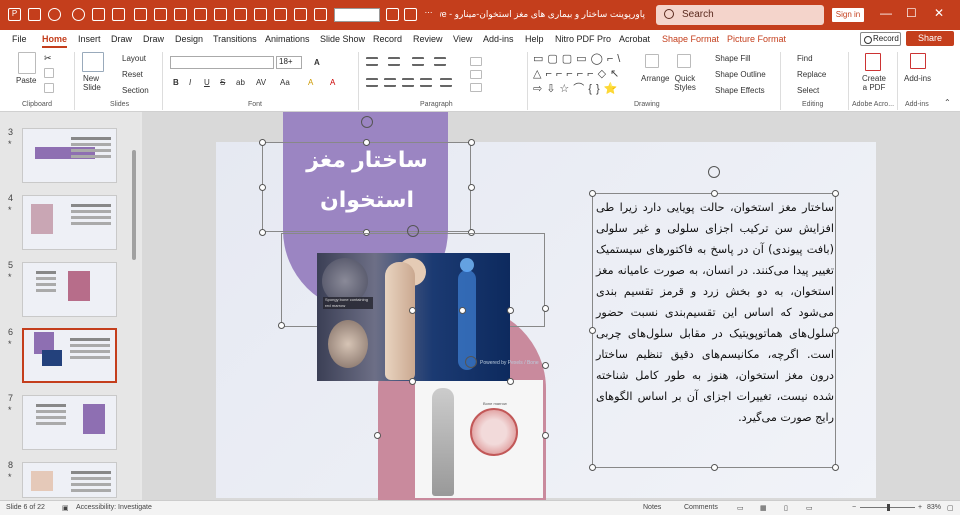 This screenshot has width=960, height=515. I want to click on accessibility-status: Accessibility: Investigate, so click(114, 507).